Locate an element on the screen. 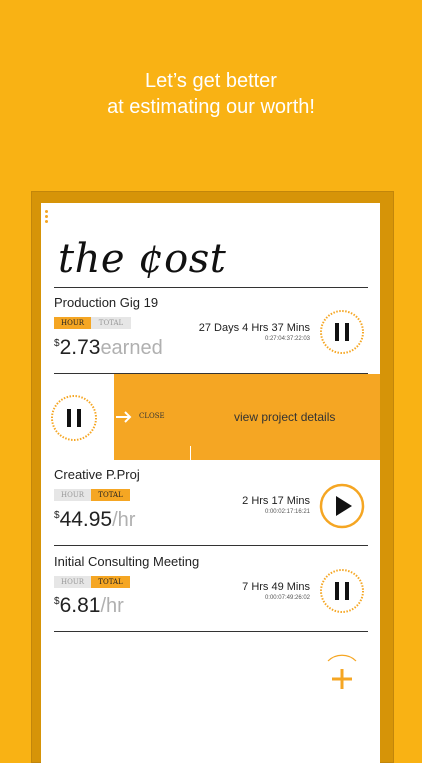 The width and height of the screenshot is (422, 763). project-amount: $6.81/hr is located at coordinates (89, 606).